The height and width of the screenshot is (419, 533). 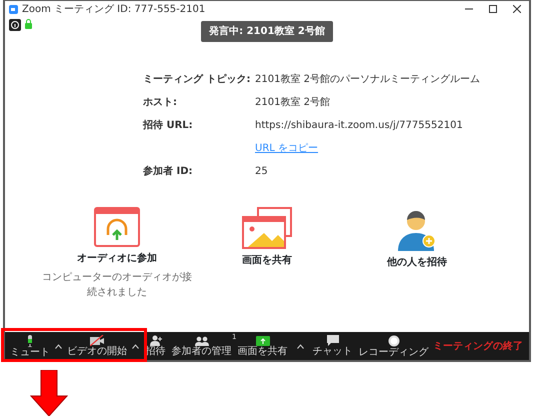 What do you see at coordinates (478, 346) in the screenshot?
I see `end-meeting-button: ミーティングの終了` at bounding box center [478, 346].